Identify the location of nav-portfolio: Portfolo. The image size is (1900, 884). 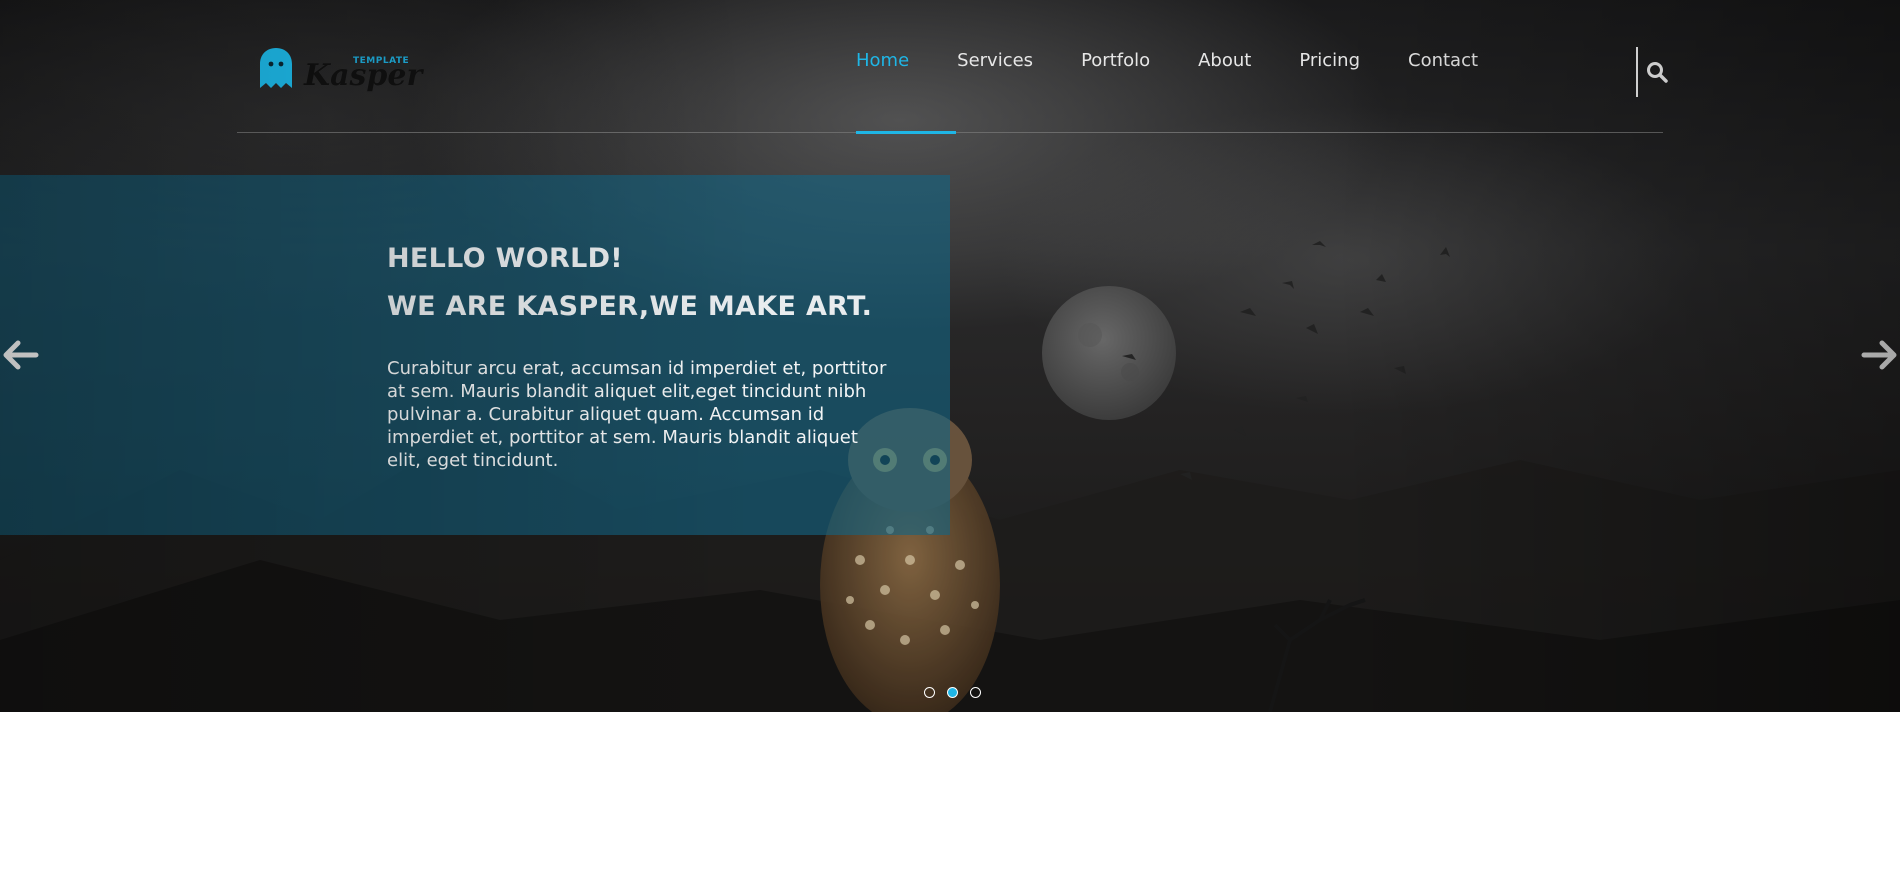
(1115, 65).